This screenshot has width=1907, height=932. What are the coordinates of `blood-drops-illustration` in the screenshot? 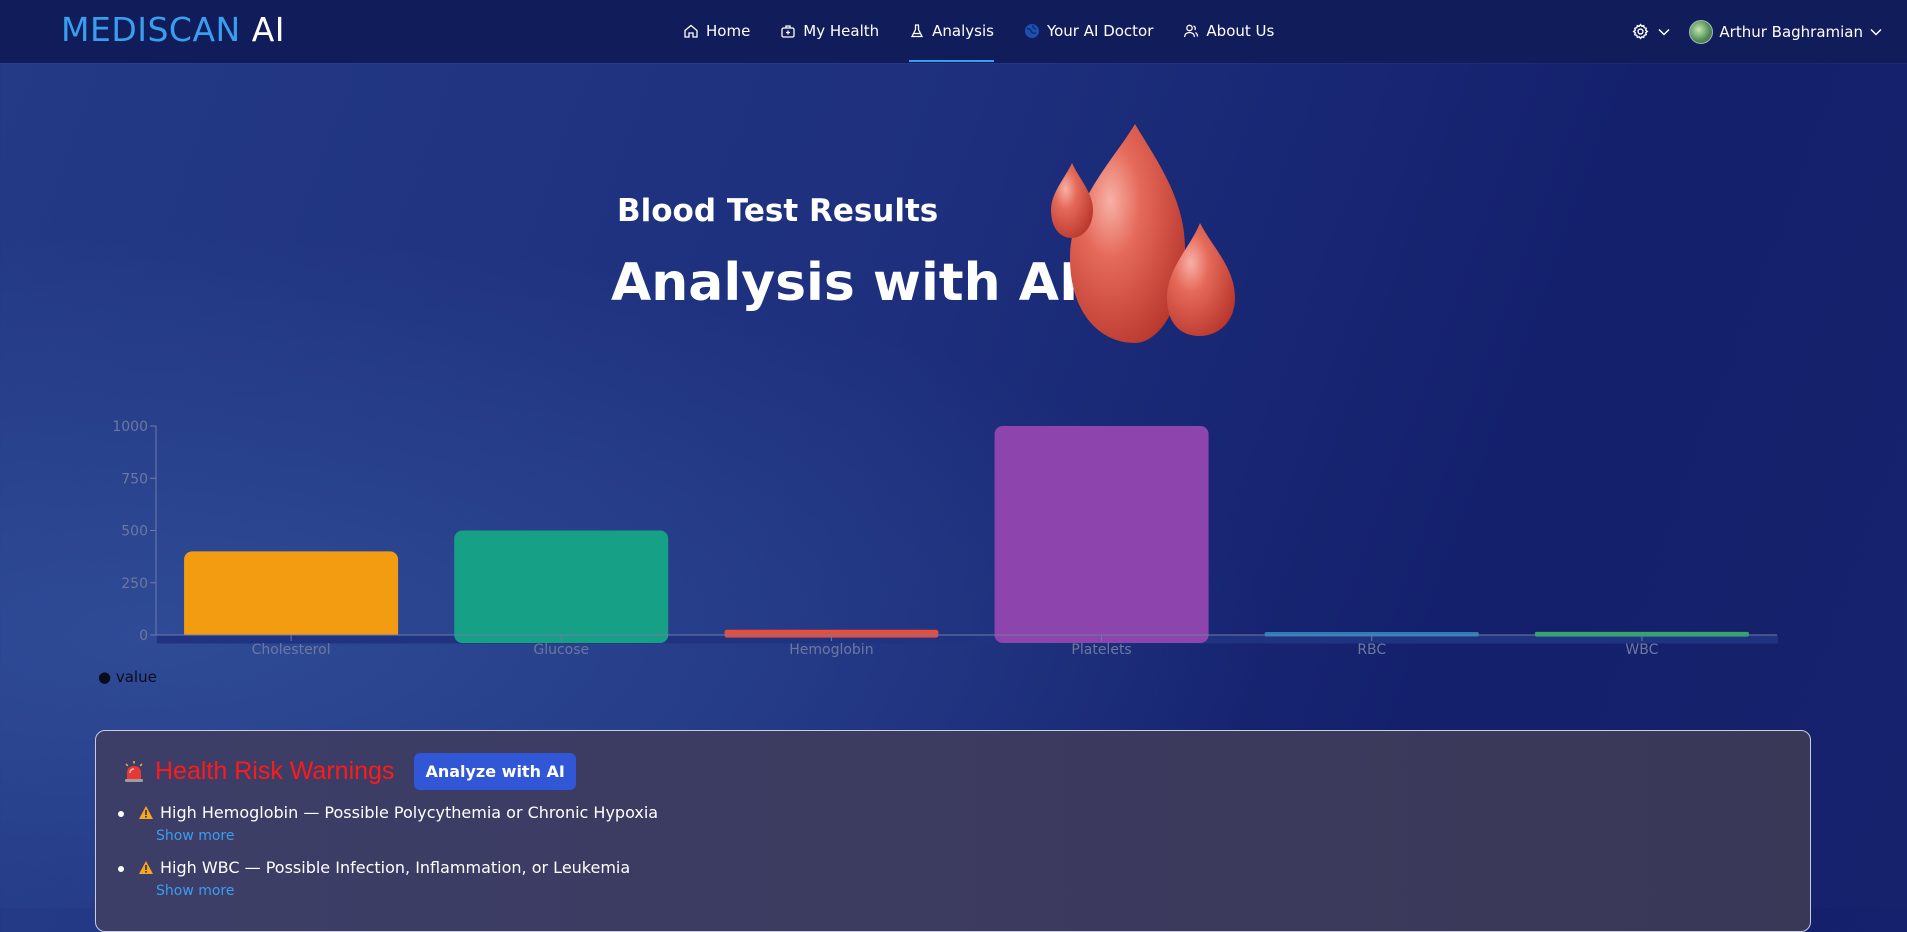 It's located at (1145, 235).